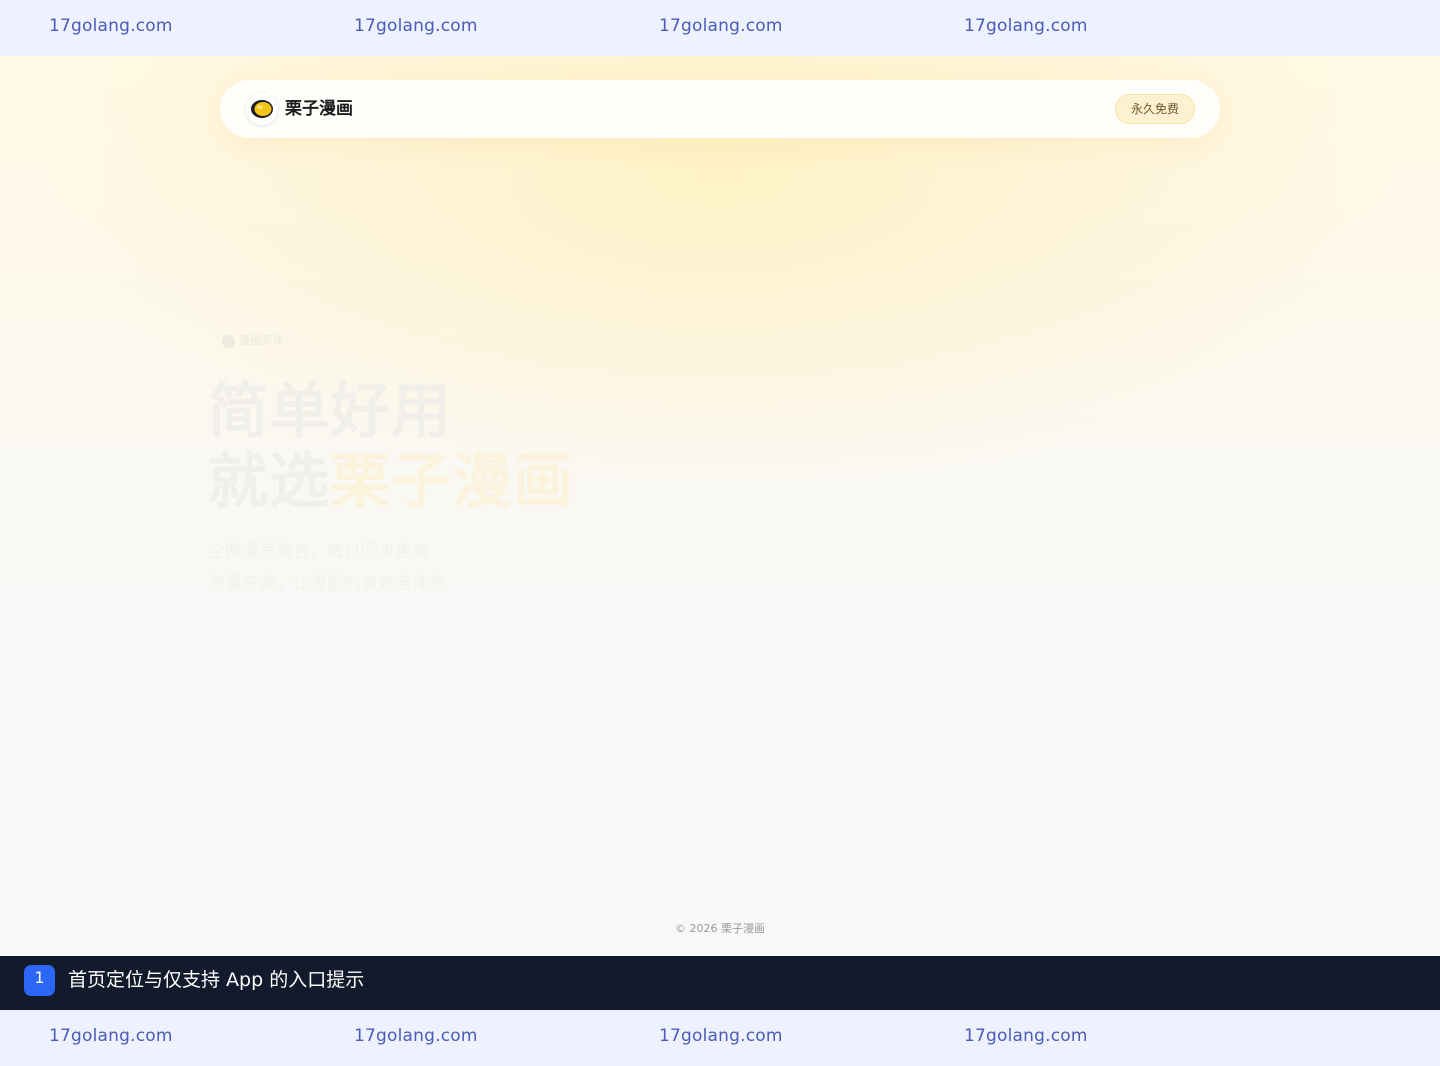  What do you see at coordinates (39, 980) in the screenshot?
I see `caption-step-number: 1` at bounding box center [39, 980].